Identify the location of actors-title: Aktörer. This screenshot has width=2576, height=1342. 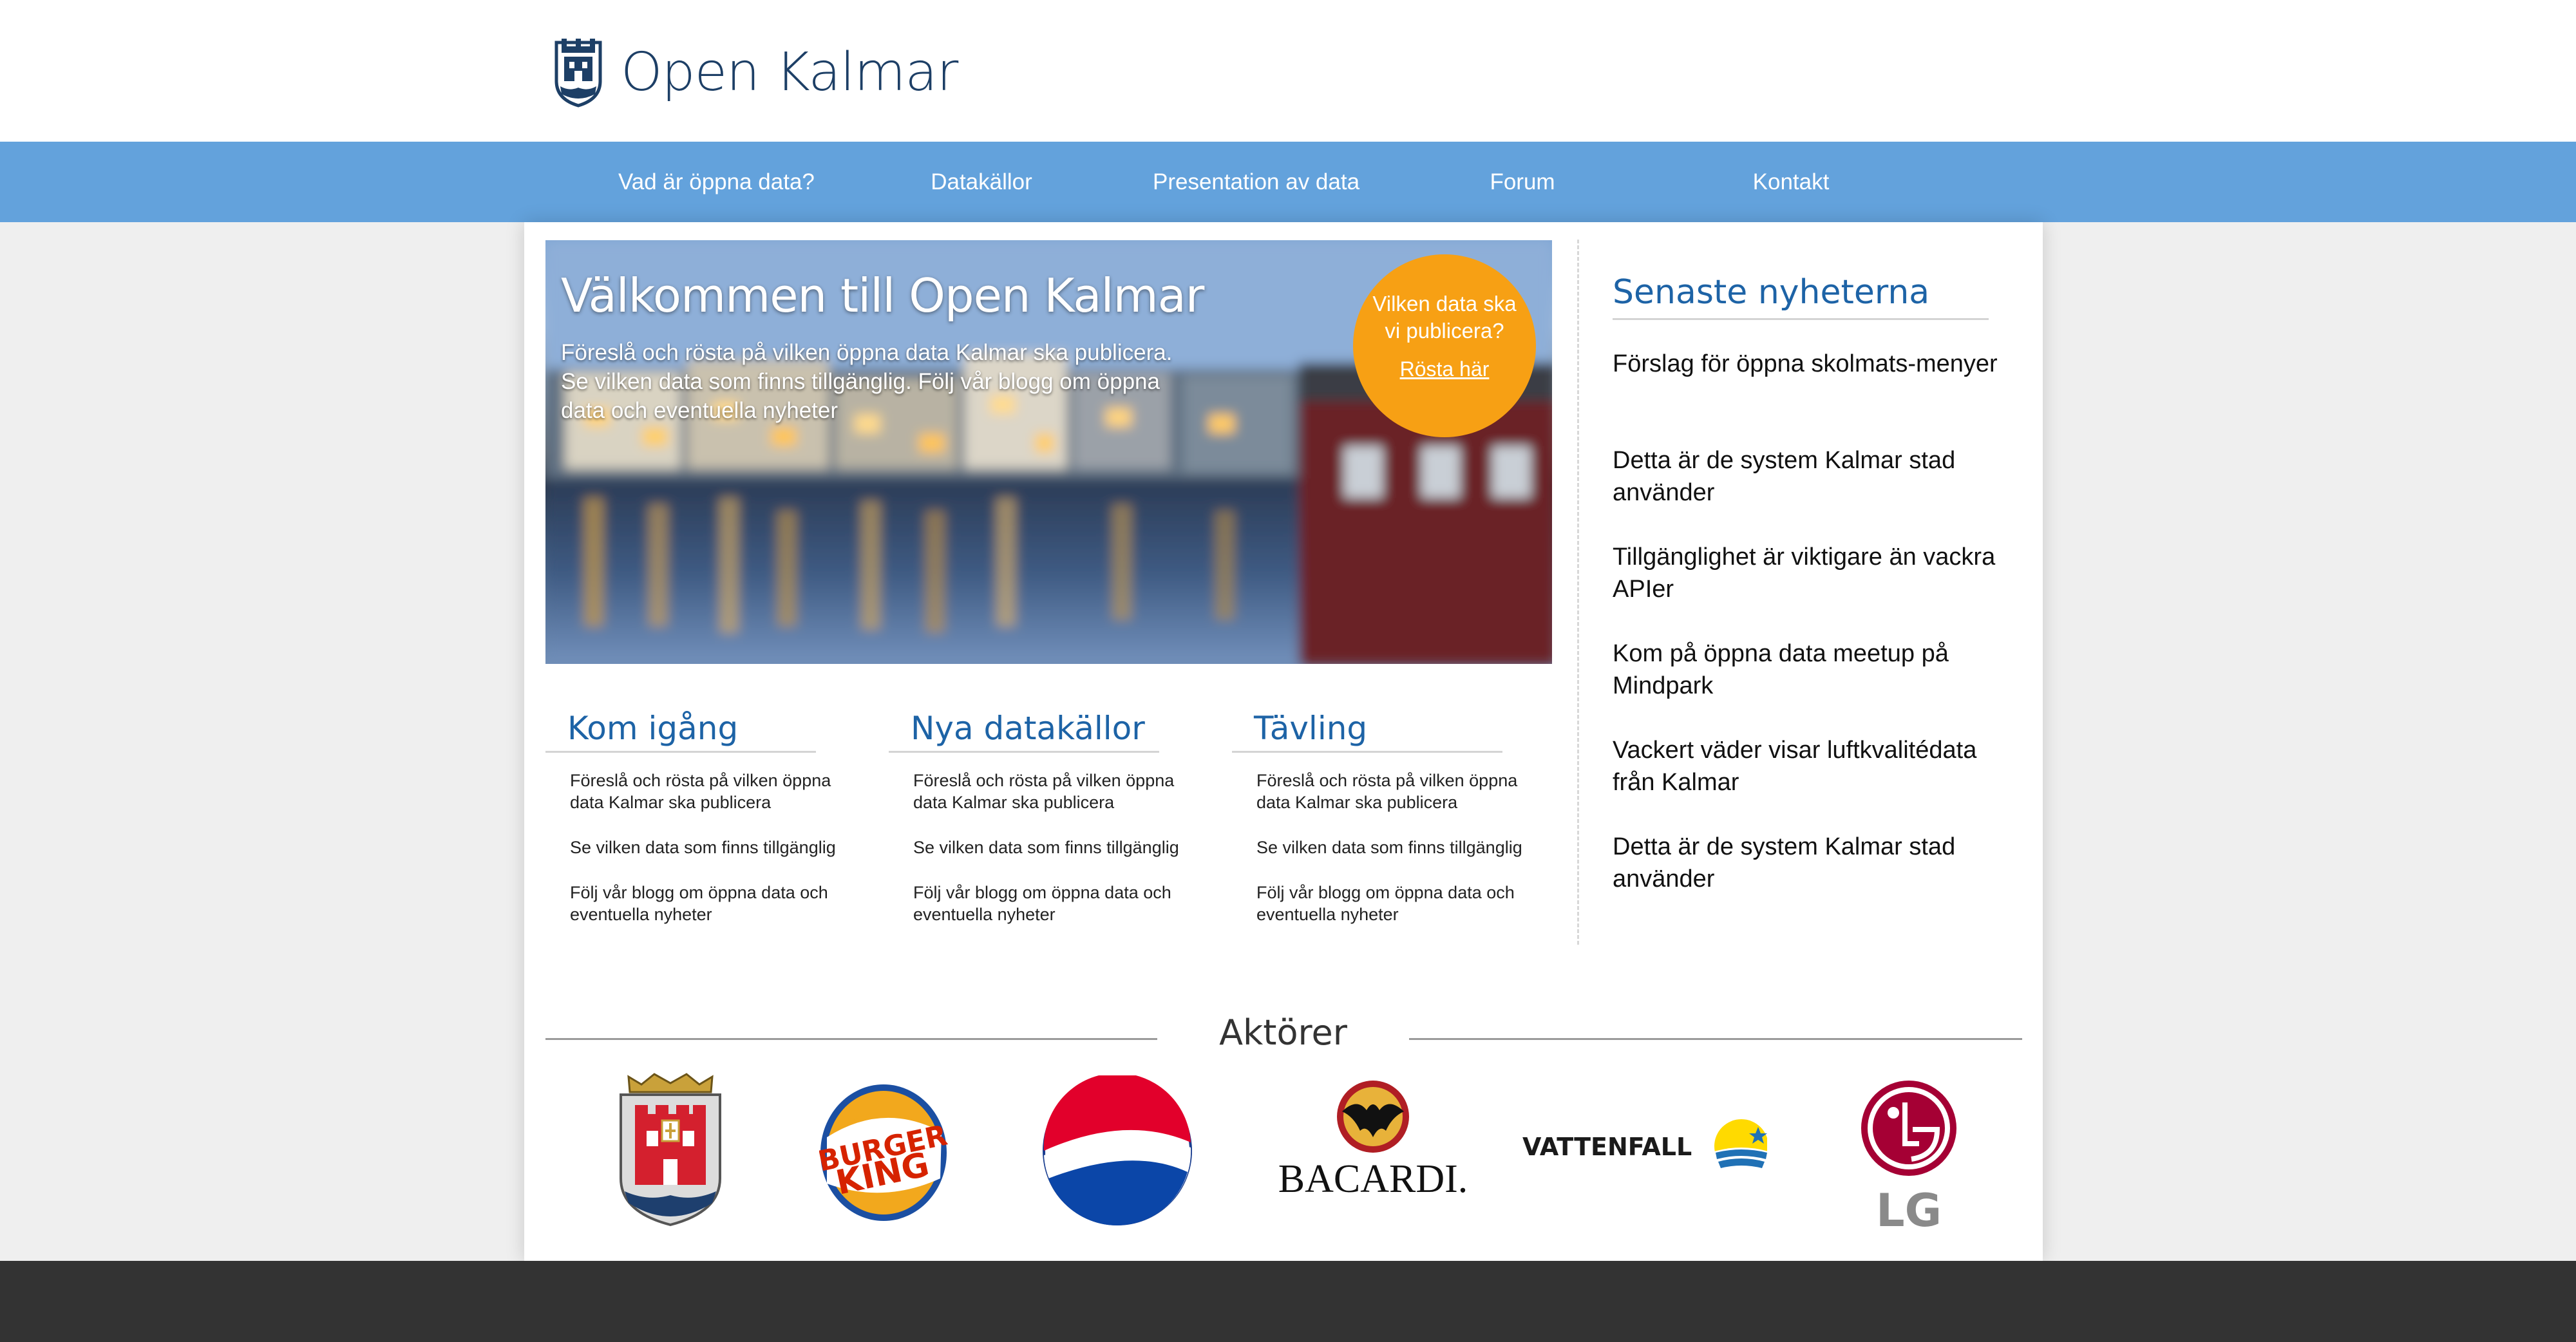
(1283, 1032).